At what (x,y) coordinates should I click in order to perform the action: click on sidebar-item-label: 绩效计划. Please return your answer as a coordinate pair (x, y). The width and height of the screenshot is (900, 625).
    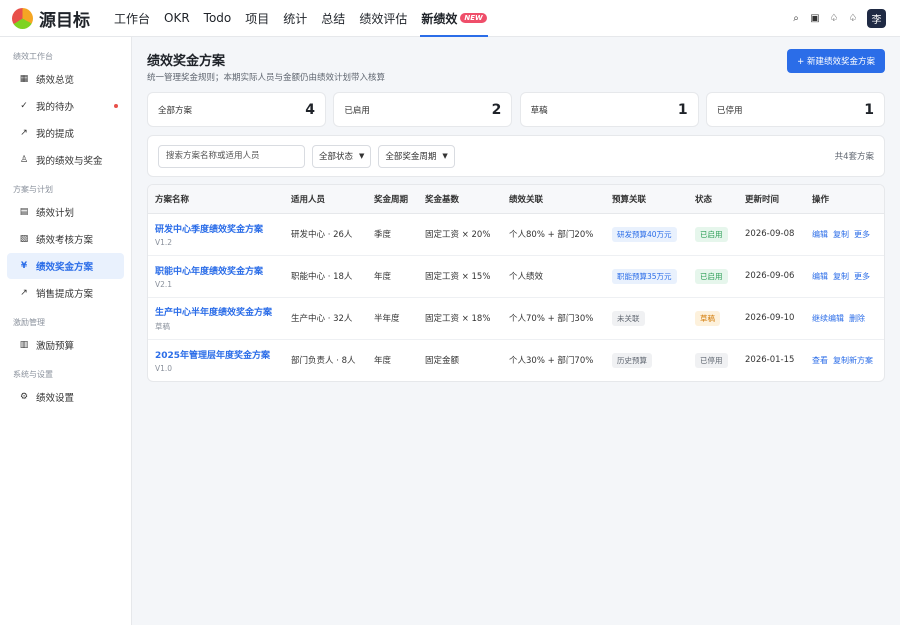
    Looking at the image, I should click on (55, 213).